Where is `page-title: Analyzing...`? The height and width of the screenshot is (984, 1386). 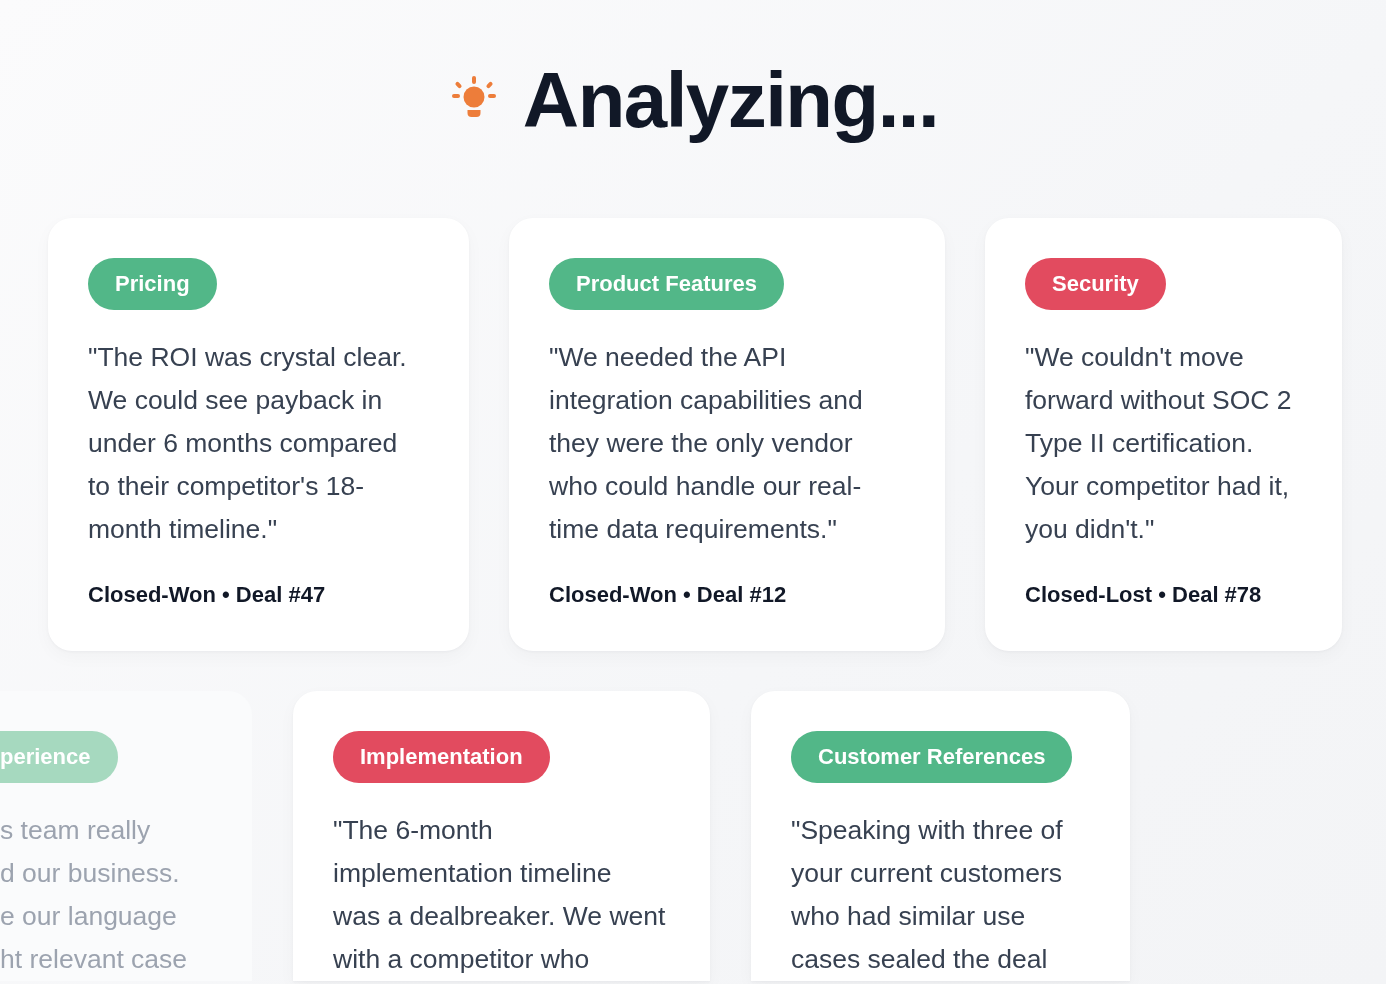 page-title: Analyzing... is located at coordinates (730, 100).